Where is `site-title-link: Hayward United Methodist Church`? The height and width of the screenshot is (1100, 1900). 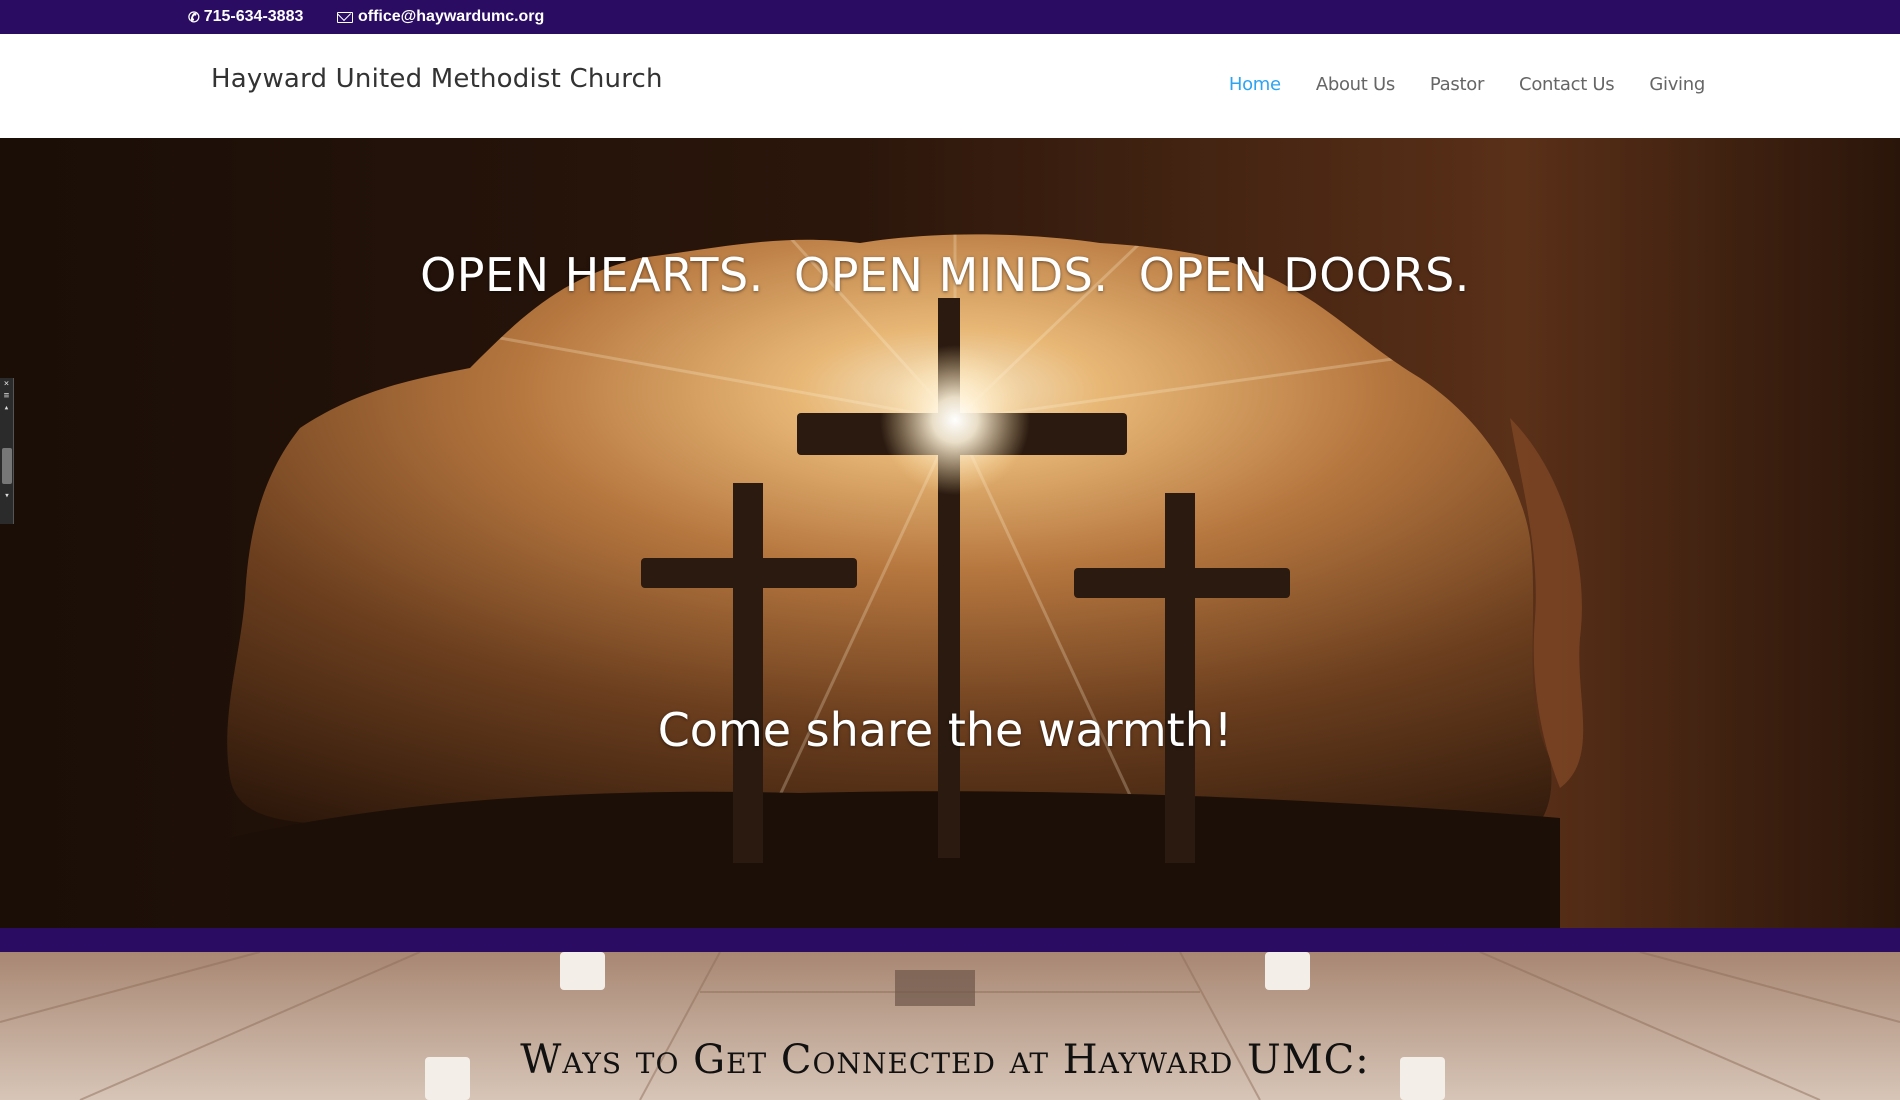 site-title-link: Hayward United Methodist Church is located at coordinates (437, 79).